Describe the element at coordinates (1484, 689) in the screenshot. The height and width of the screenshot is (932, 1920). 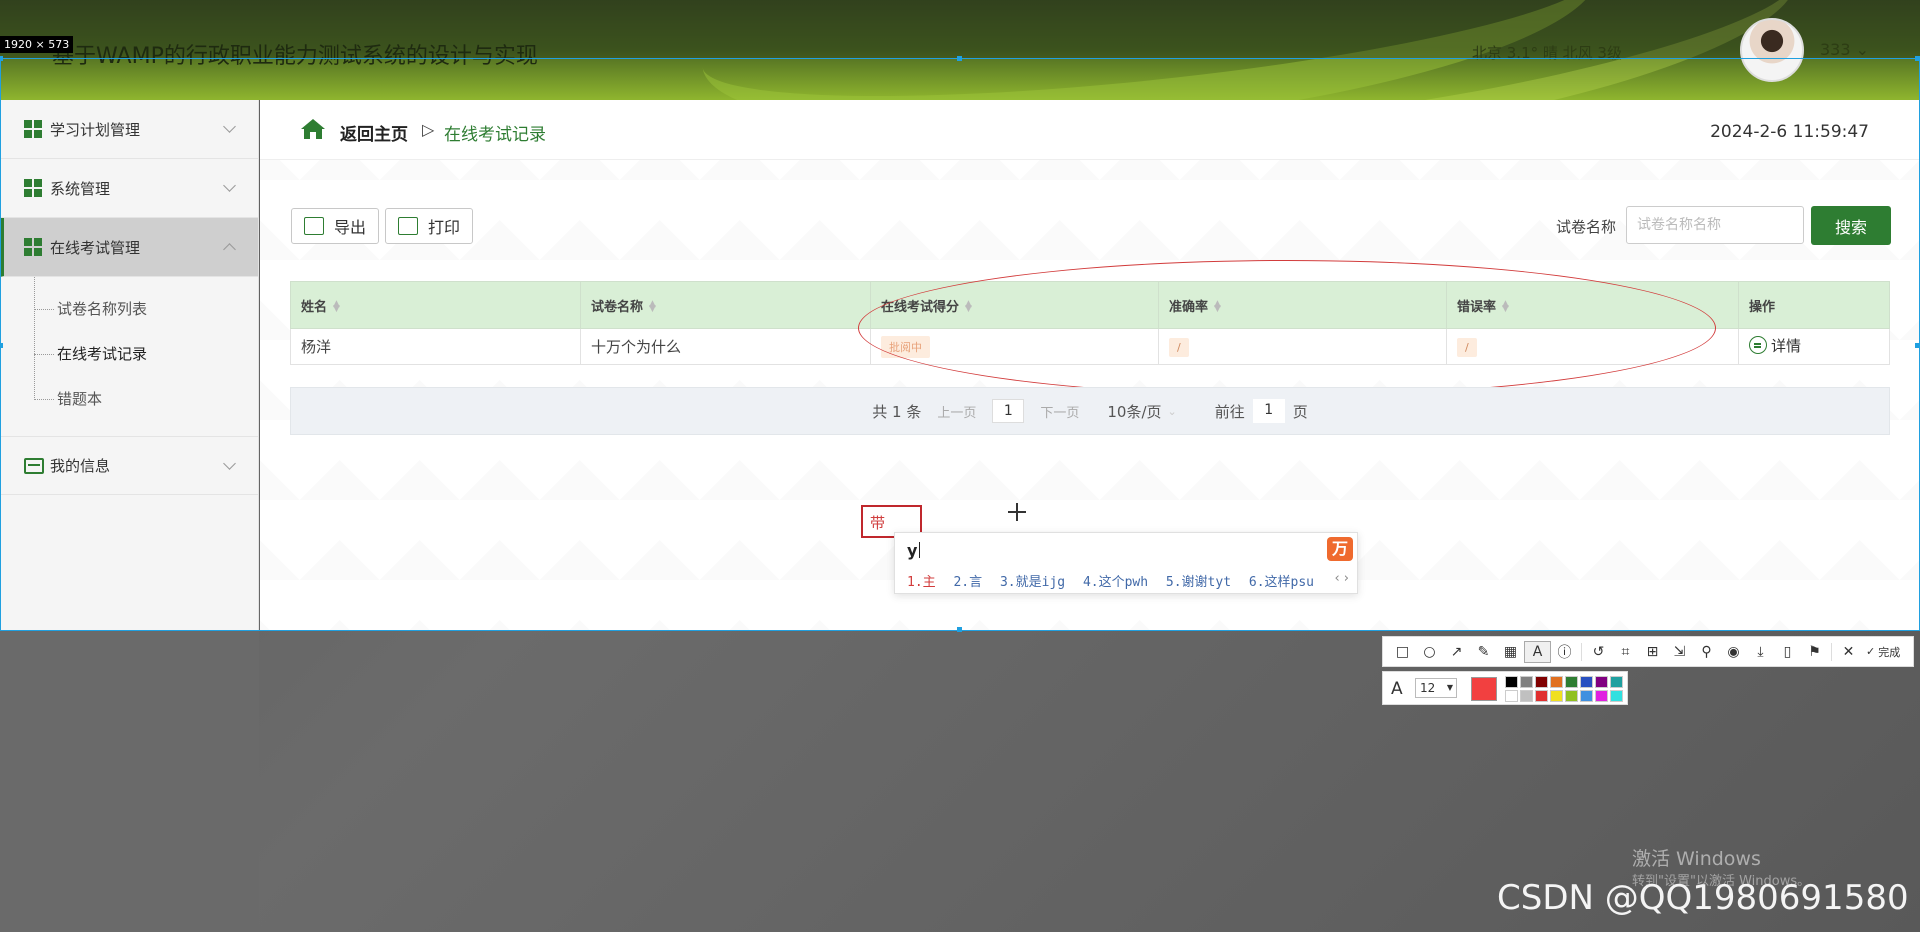
I see `current-color-swatch` at that location.